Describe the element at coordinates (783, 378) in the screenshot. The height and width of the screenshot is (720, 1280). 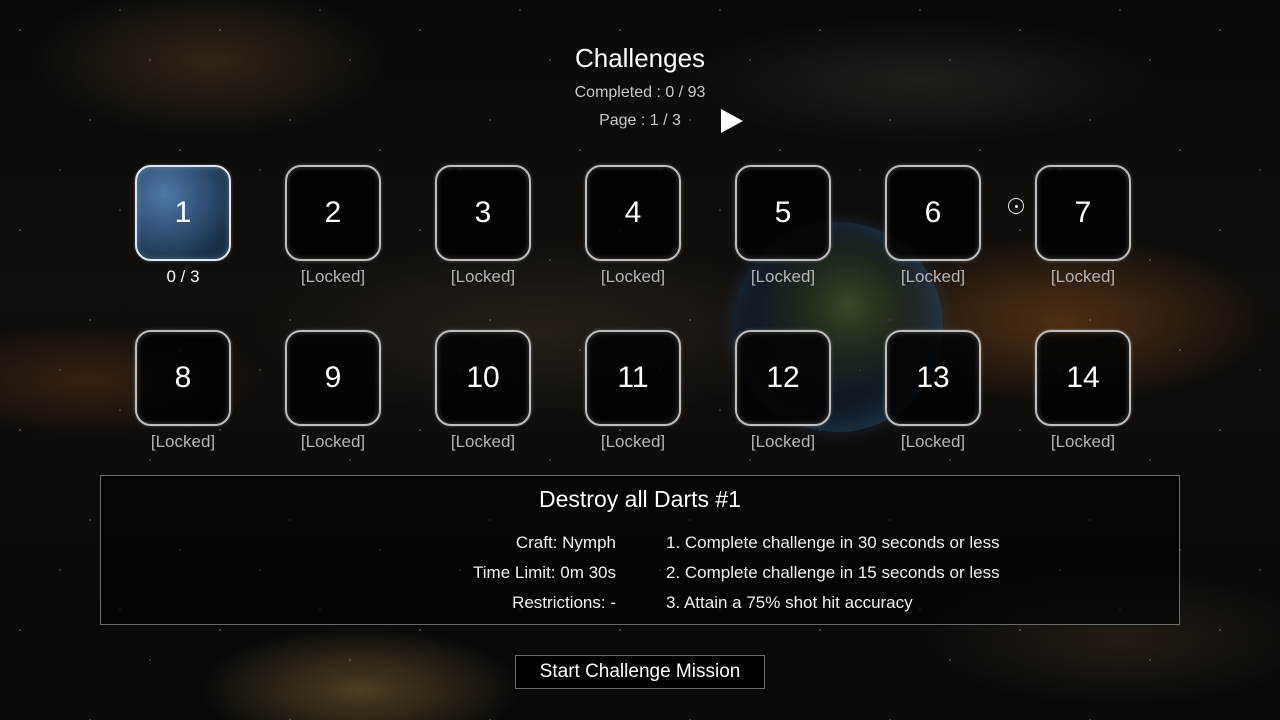
I see `challenge-tile-12: 12` at that location.